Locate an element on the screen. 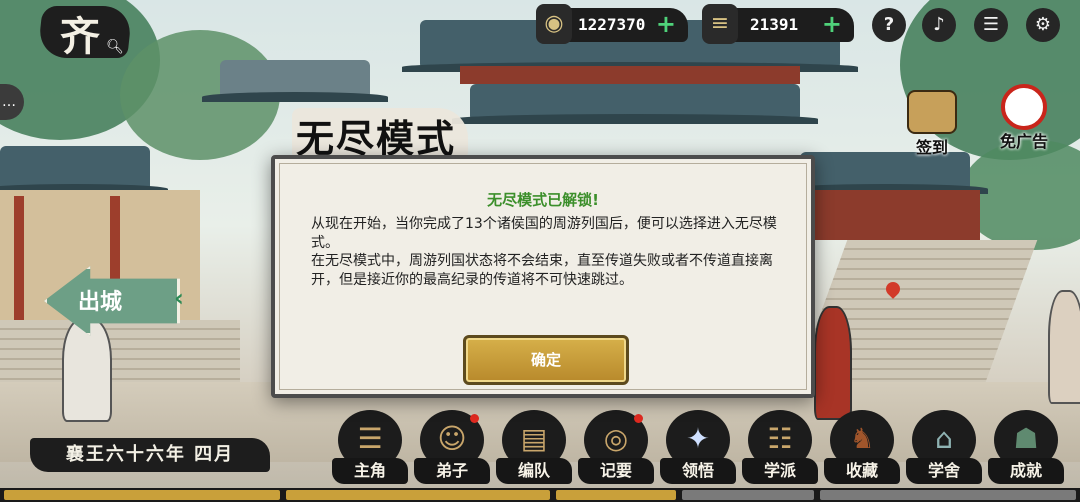 The image size is (1080, 502). settings-button: ⚙ is located at coordinates (1043, 25).